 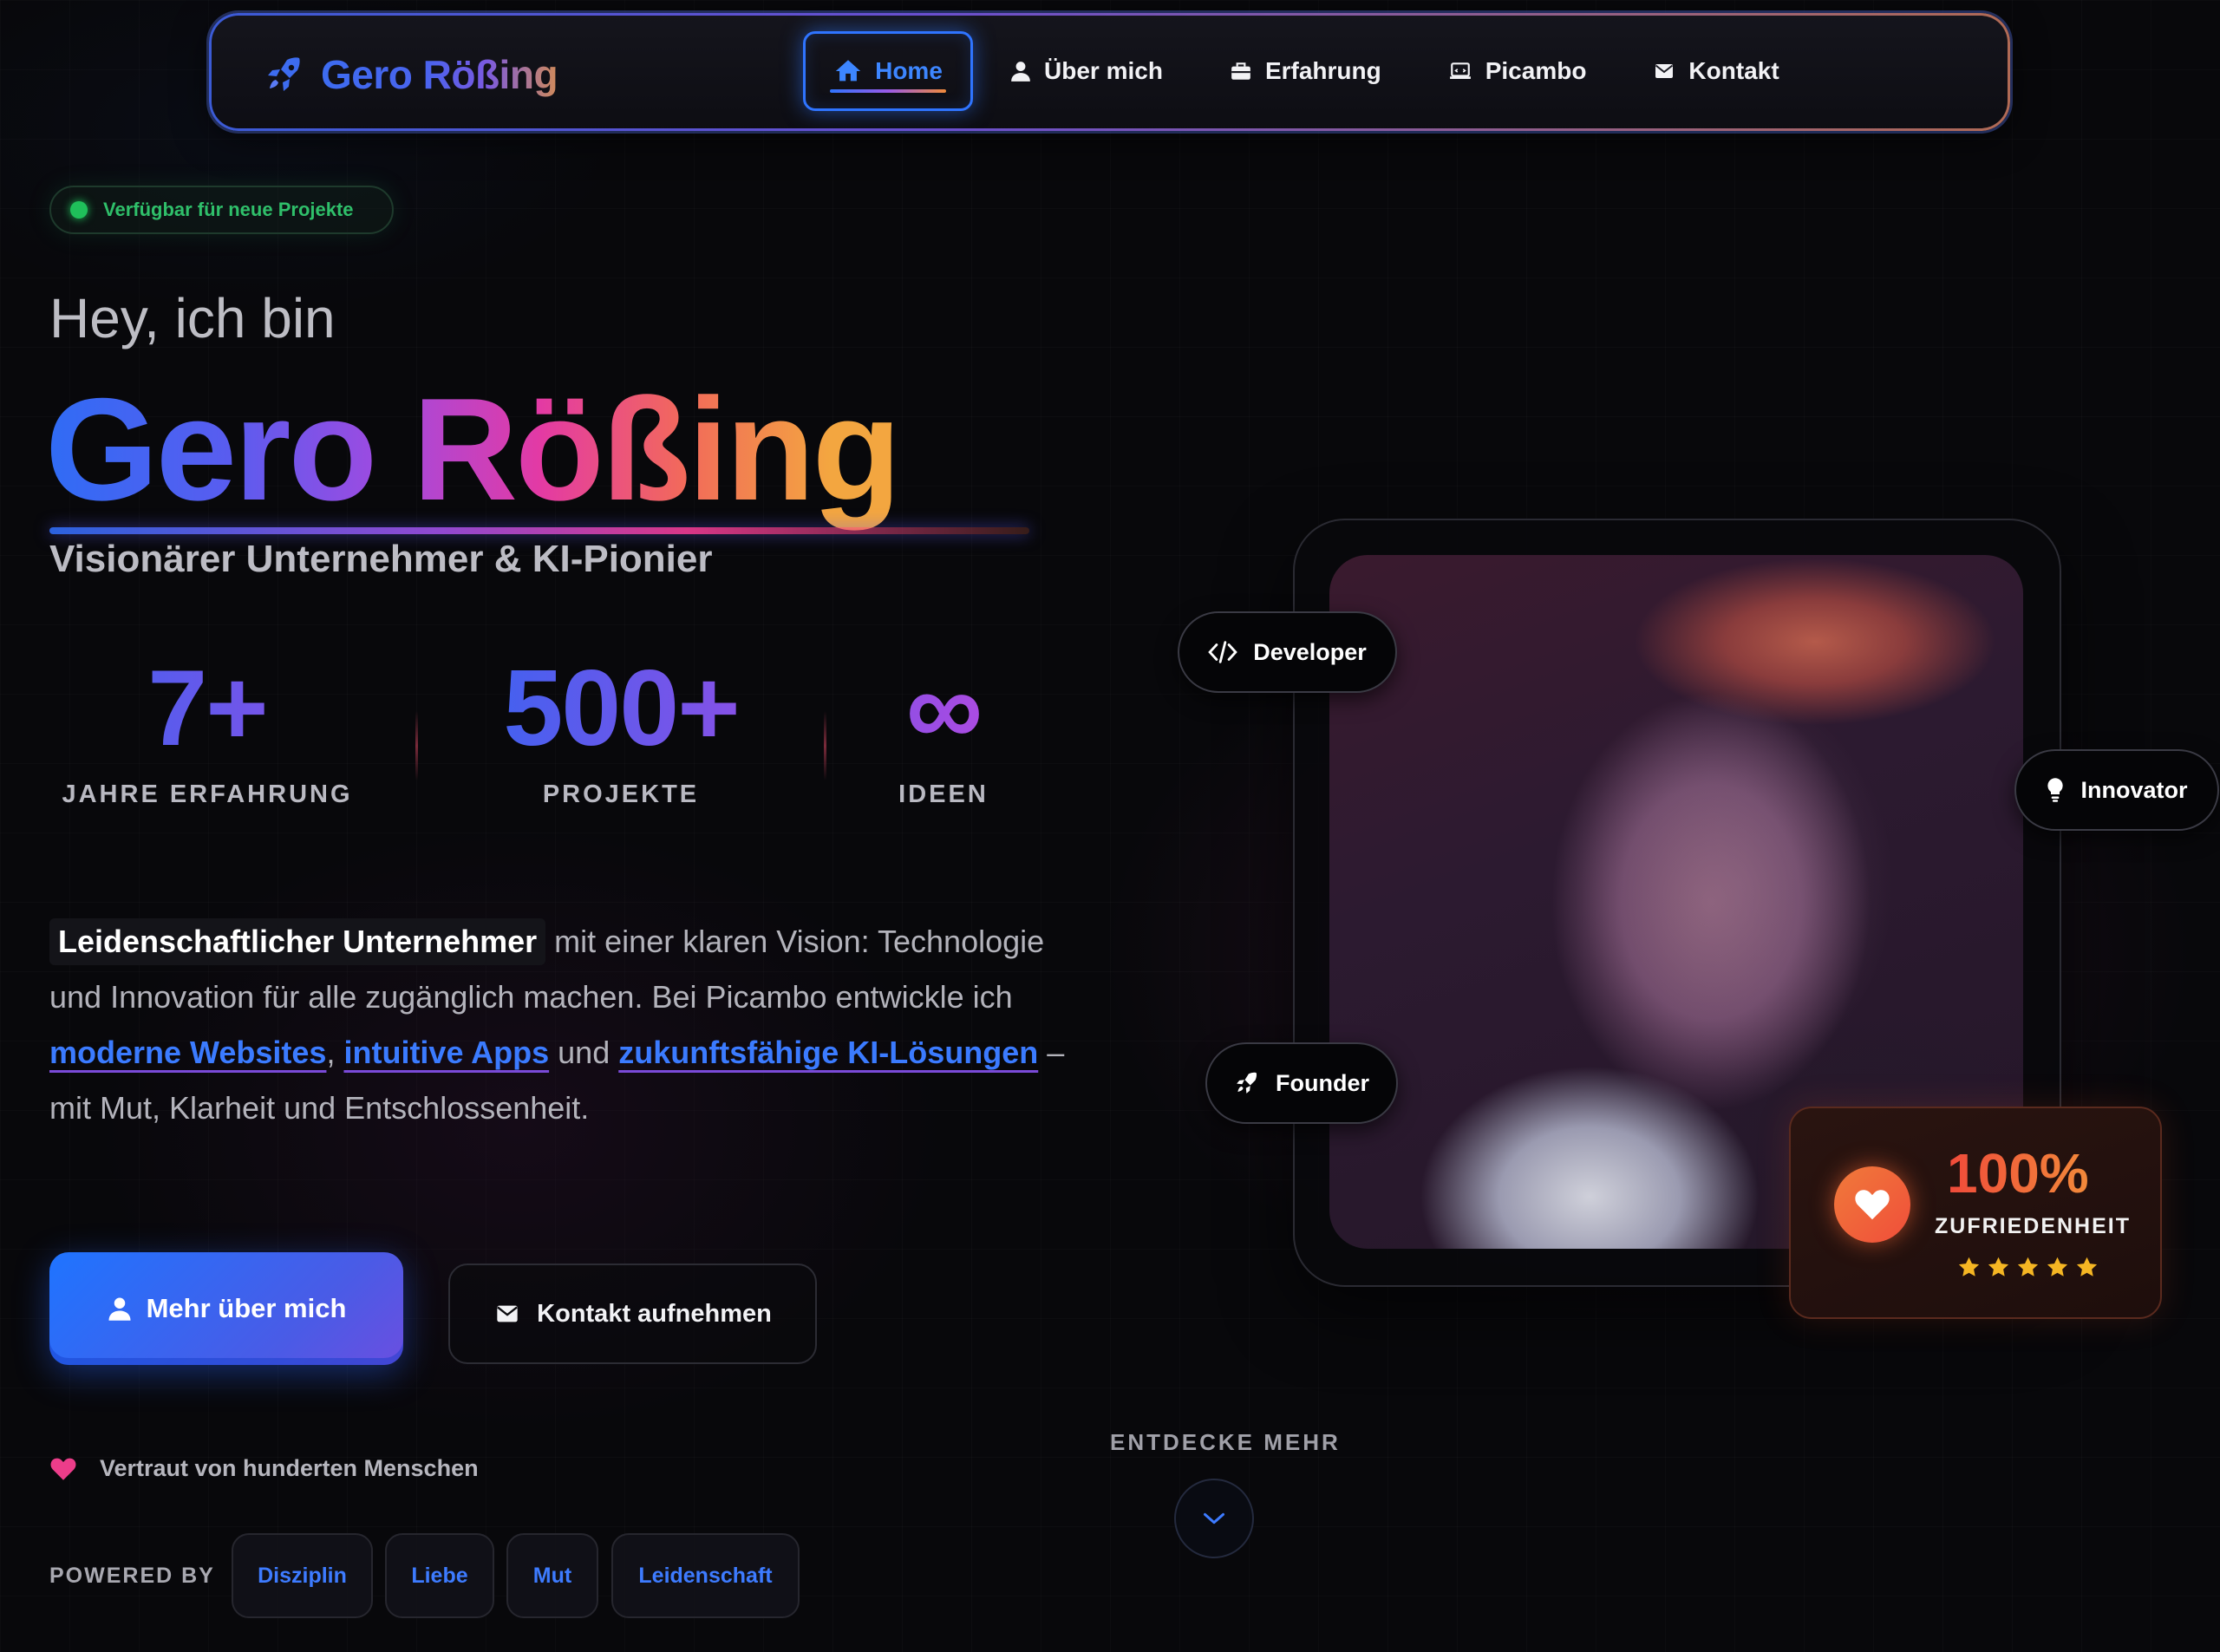 What do you see at coordinates (439, 1576) in the screenshot?
I see `tag-liebe: Liebe` at bounding box center [439, 1576].